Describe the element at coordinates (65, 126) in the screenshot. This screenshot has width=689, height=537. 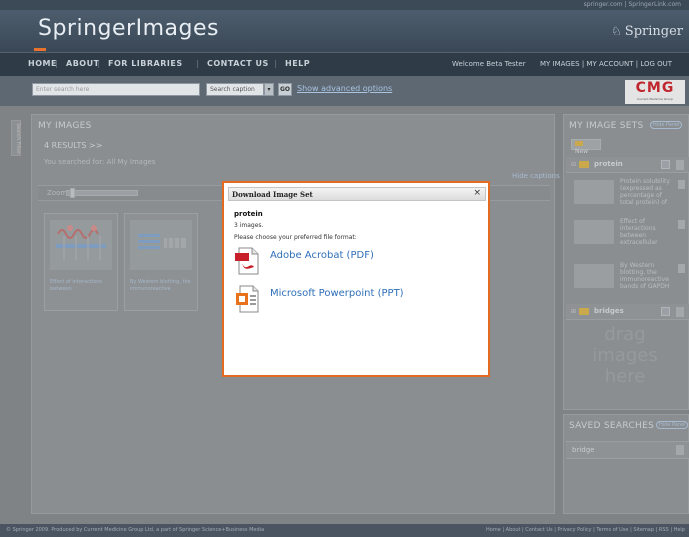
I see `panel-title: MY IMAGES` at that location.